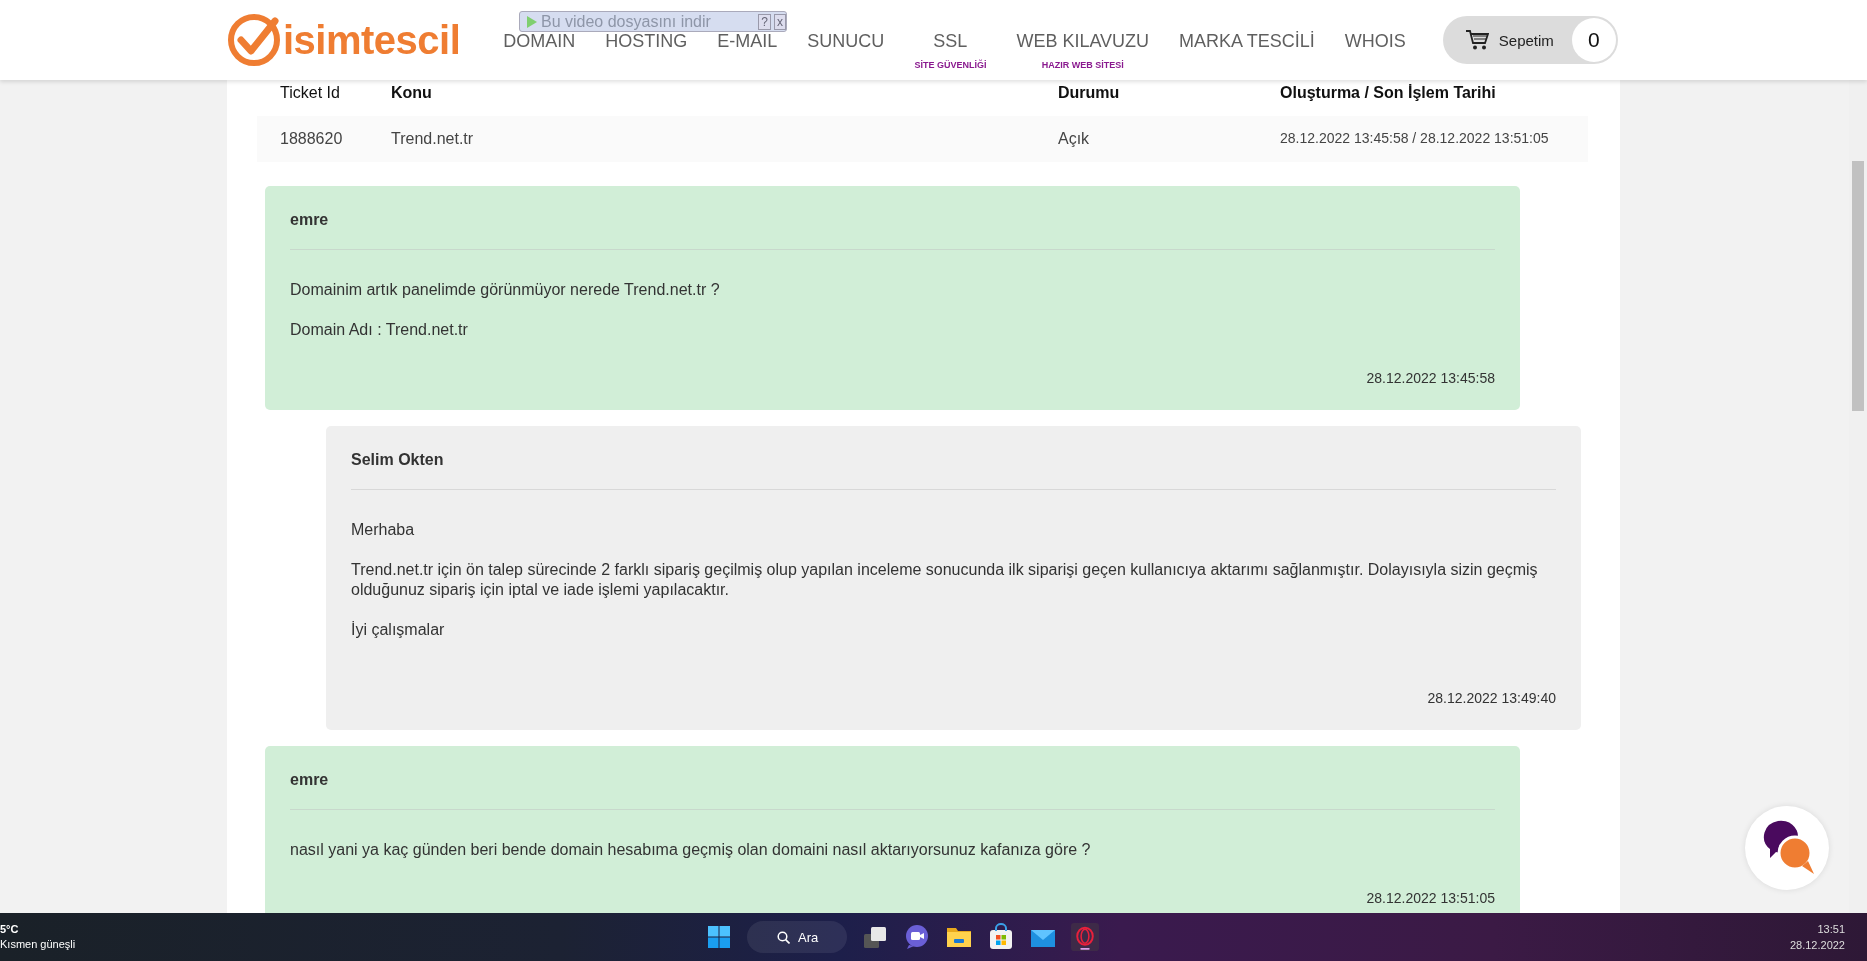 This screenshot has height=961, width=1867. Describe the element at coordinates (724, 139) in the screenshot. I see `table-cell: Trend.net.tr` at that location.